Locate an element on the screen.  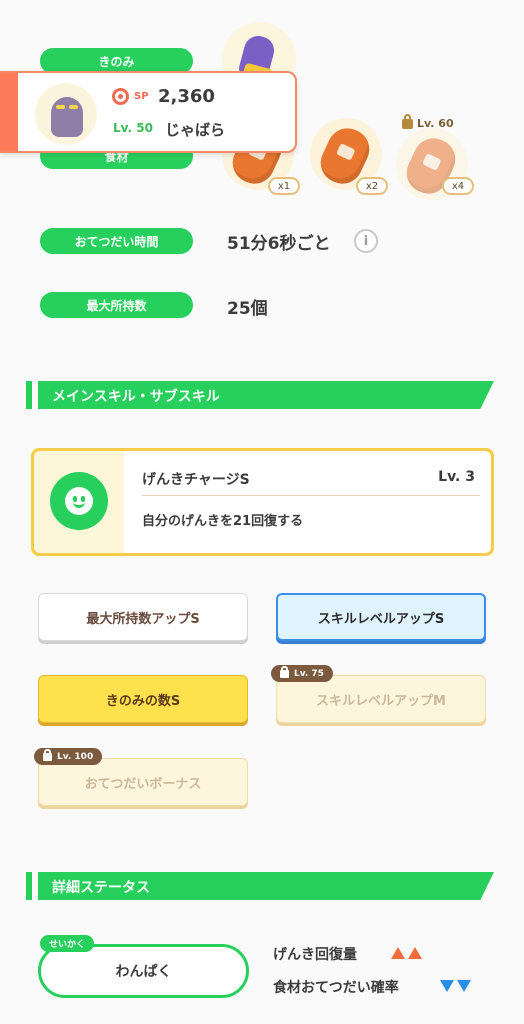
details-section-header: 詳細ステータス is located at coordinates (260, 886).